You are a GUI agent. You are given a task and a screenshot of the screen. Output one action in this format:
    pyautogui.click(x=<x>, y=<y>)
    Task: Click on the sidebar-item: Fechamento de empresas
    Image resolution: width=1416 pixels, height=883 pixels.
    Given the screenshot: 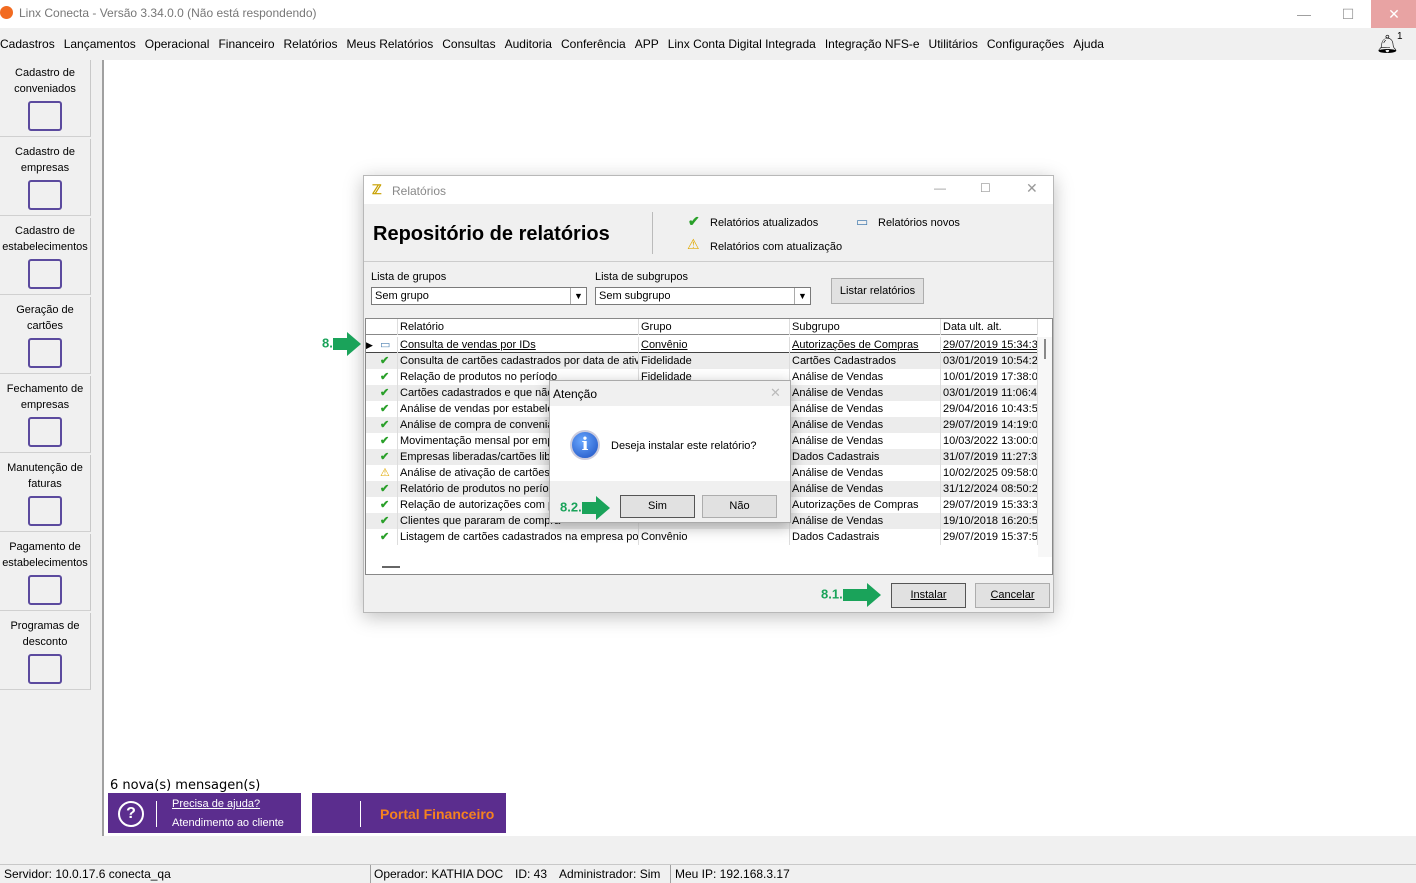 What is the action you would take?
    pyautogui.click(x=45, y=414)
    